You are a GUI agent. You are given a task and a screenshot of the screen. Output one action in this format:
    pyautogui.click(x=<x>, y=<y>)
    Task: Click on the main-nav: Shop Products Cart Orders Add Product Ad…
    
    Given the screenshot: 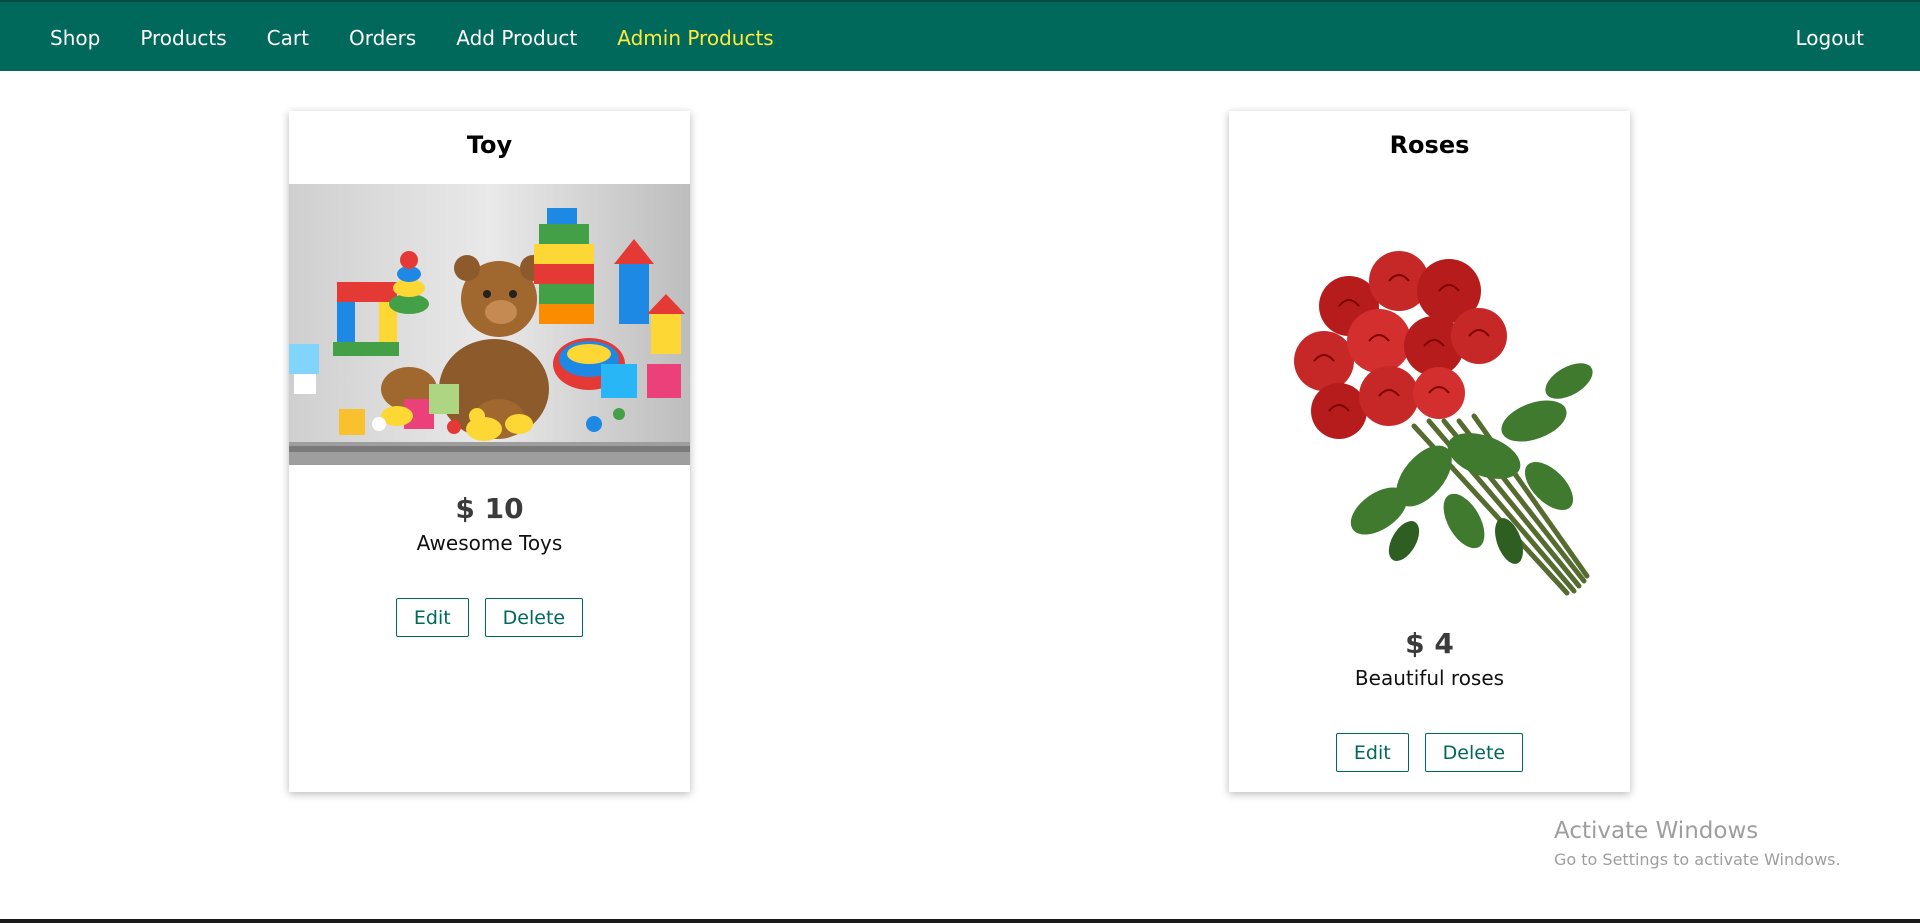 What is the action you would take?
    pyautogui.click(x=432, y=37)
    